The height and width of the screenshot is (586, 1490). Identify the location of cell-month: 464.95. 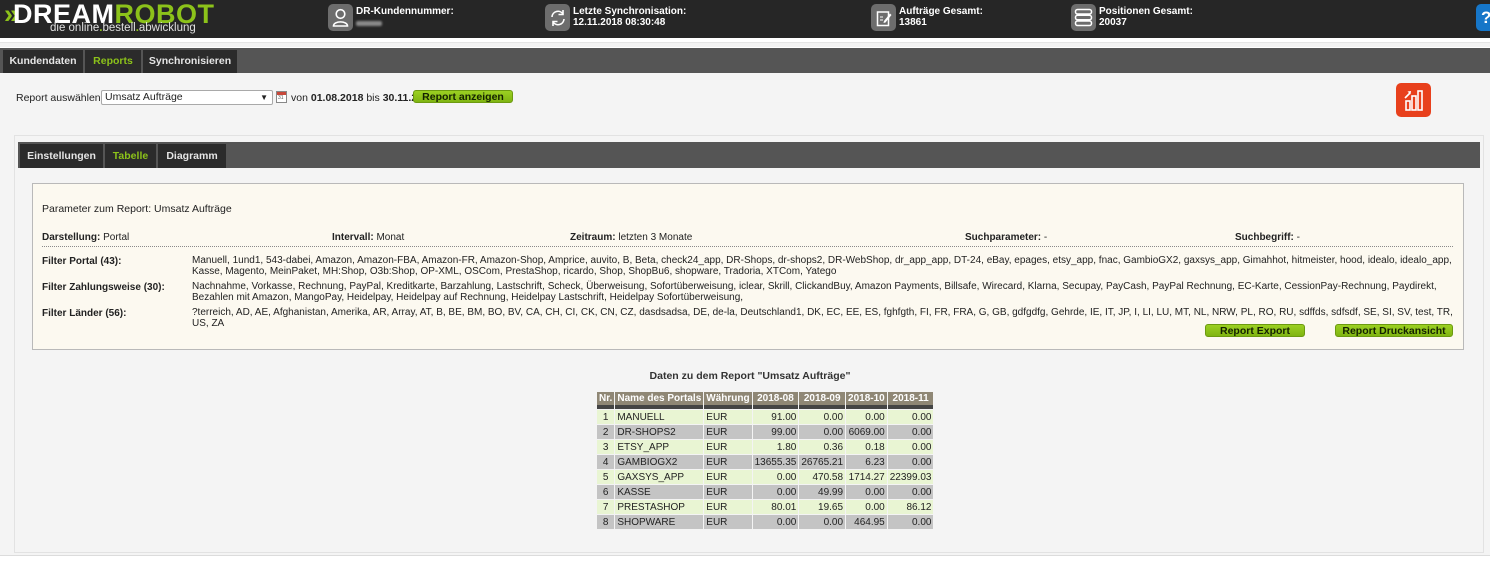
(866, 522).